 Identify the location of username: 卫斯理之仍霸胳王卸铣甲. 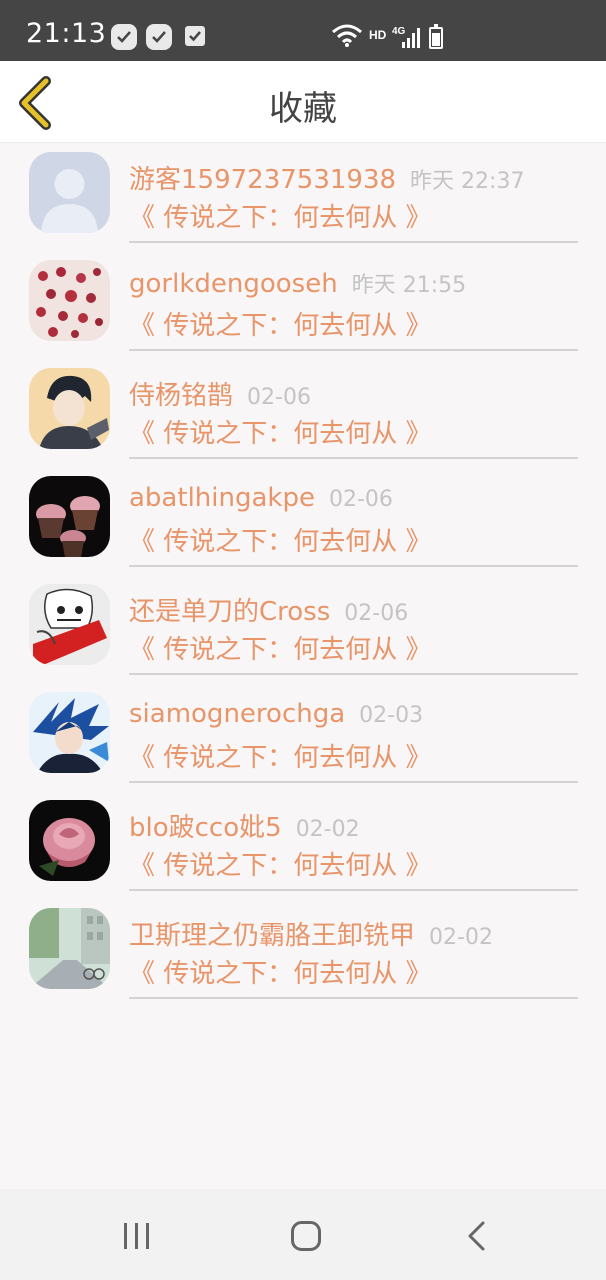
(272, 936).